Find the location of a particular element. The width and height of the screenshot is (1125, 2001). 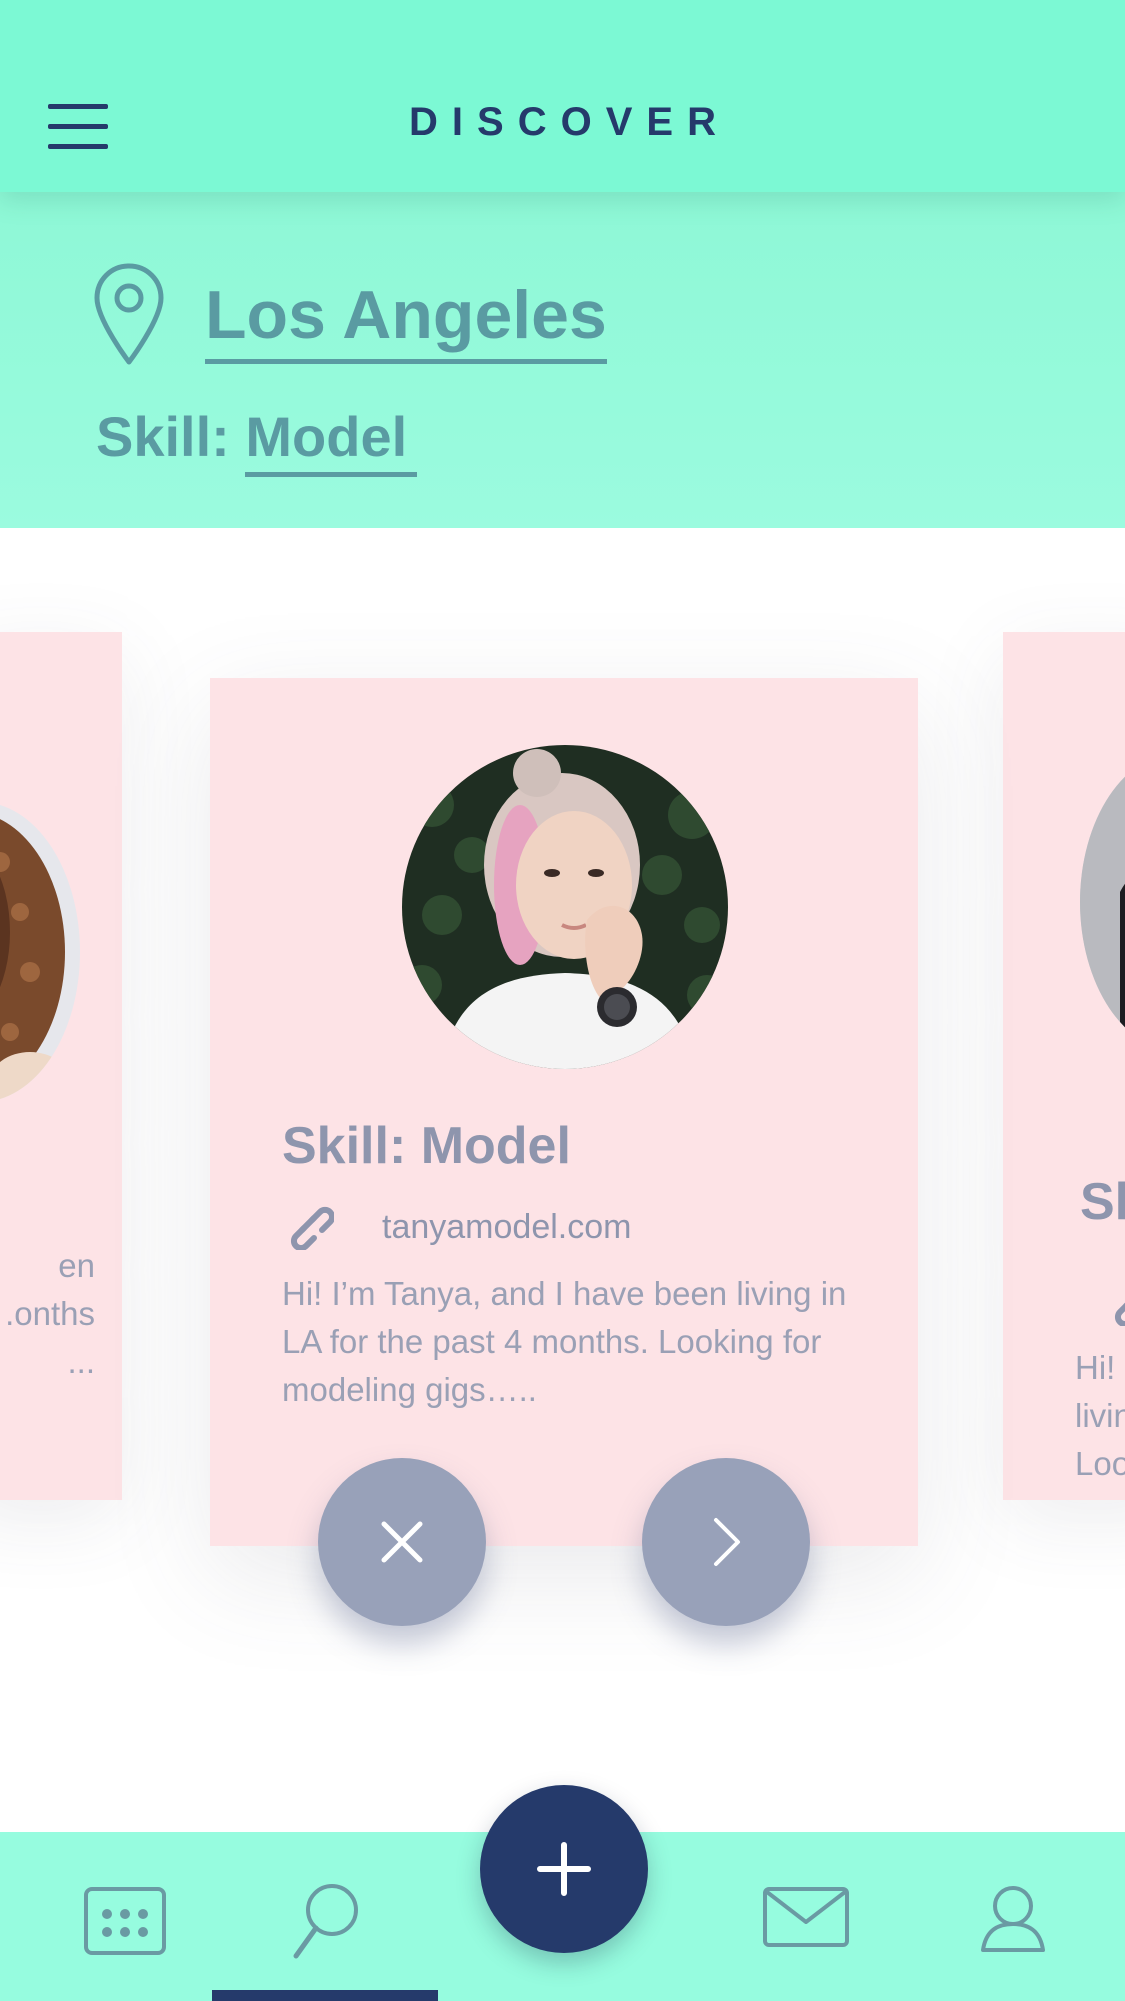

active-tab-indicator is located at coordinates (325, 1995).